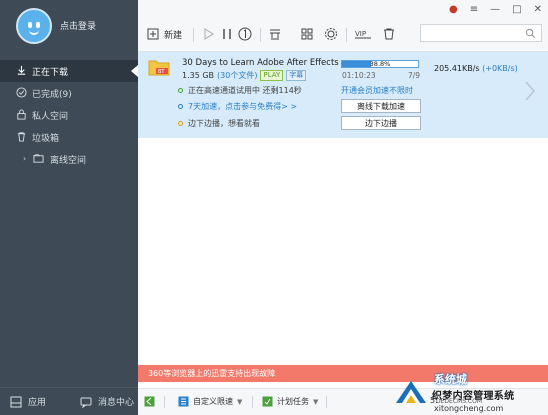  Describe the element at coordinates (242, 106) in the screenshot. I see `promo-link: 7天加速，点击参与免费得> >` at that location.